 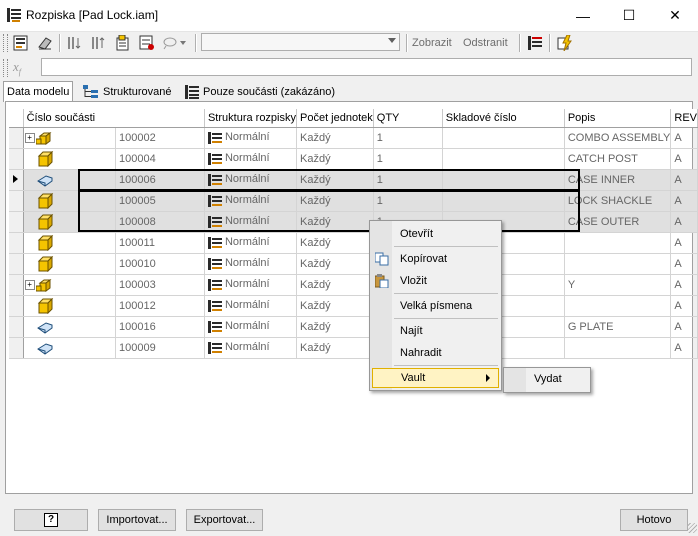 I want to click on column-header: QTY, so click(x=408, y=118).